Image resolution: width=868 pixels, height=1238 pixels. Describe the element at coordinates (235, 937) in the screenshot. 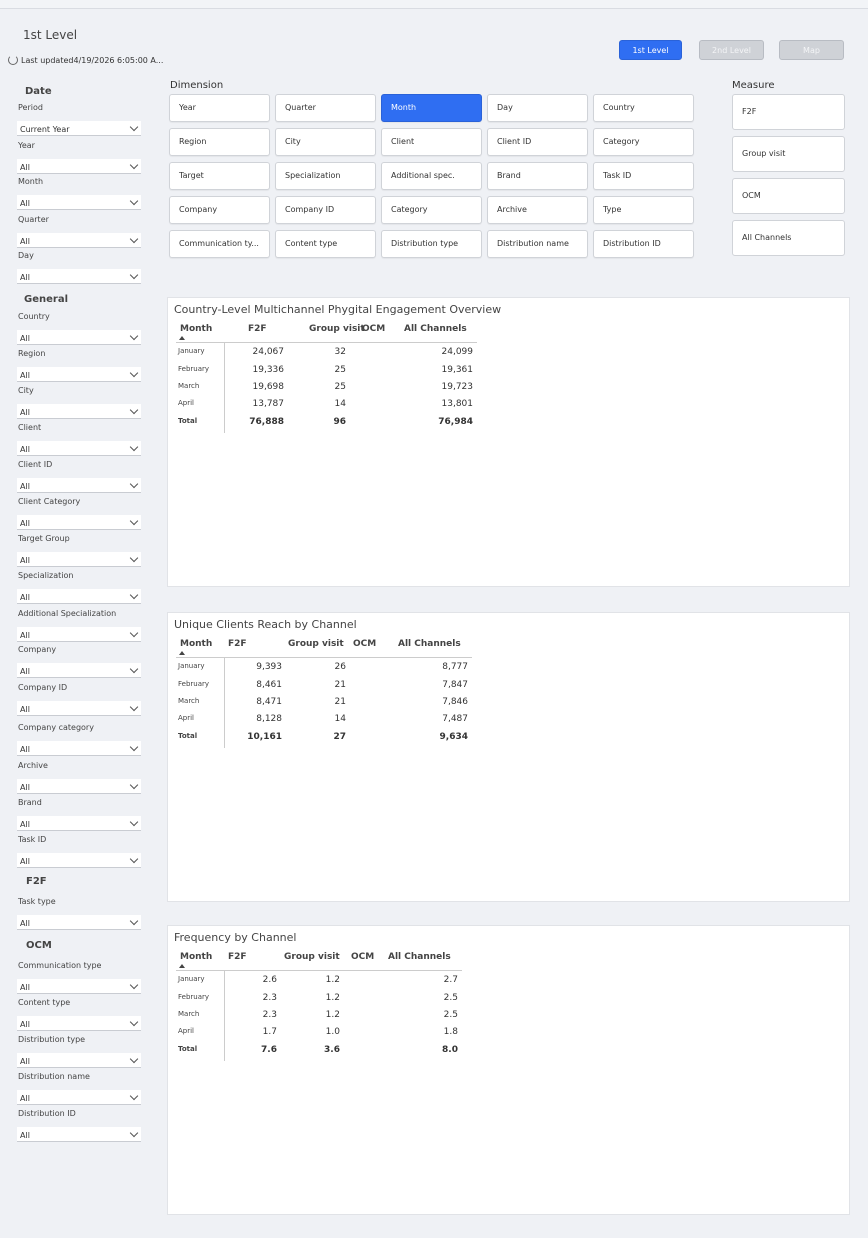

I see `table-title: Frequency by Channel` at that location.